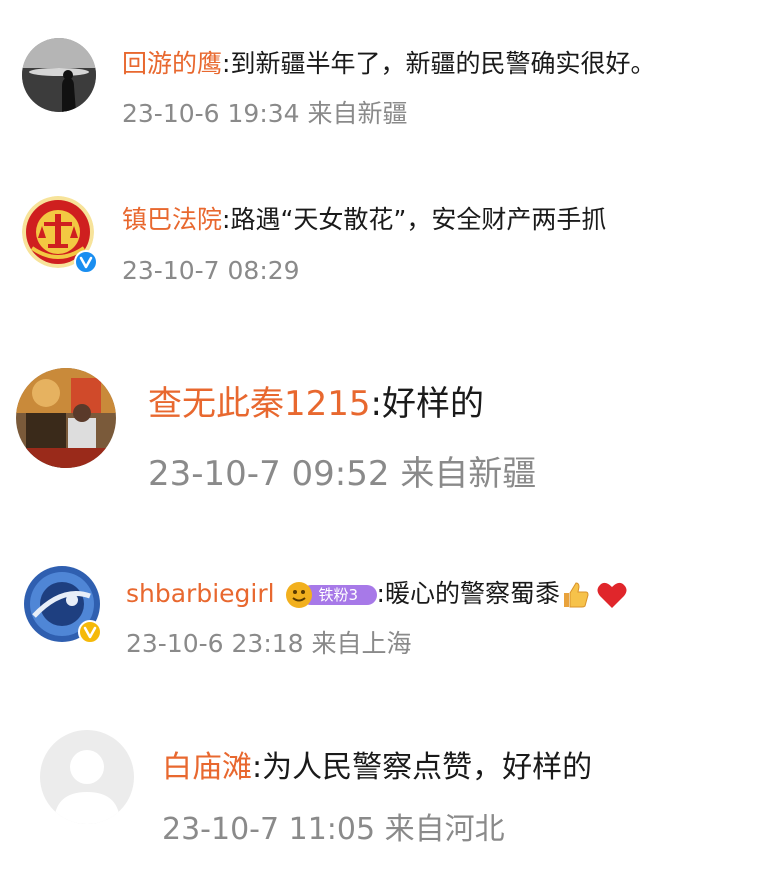 The image size is (762, 872). I want to click on comment-location: 来自上海, so click(361, 643).